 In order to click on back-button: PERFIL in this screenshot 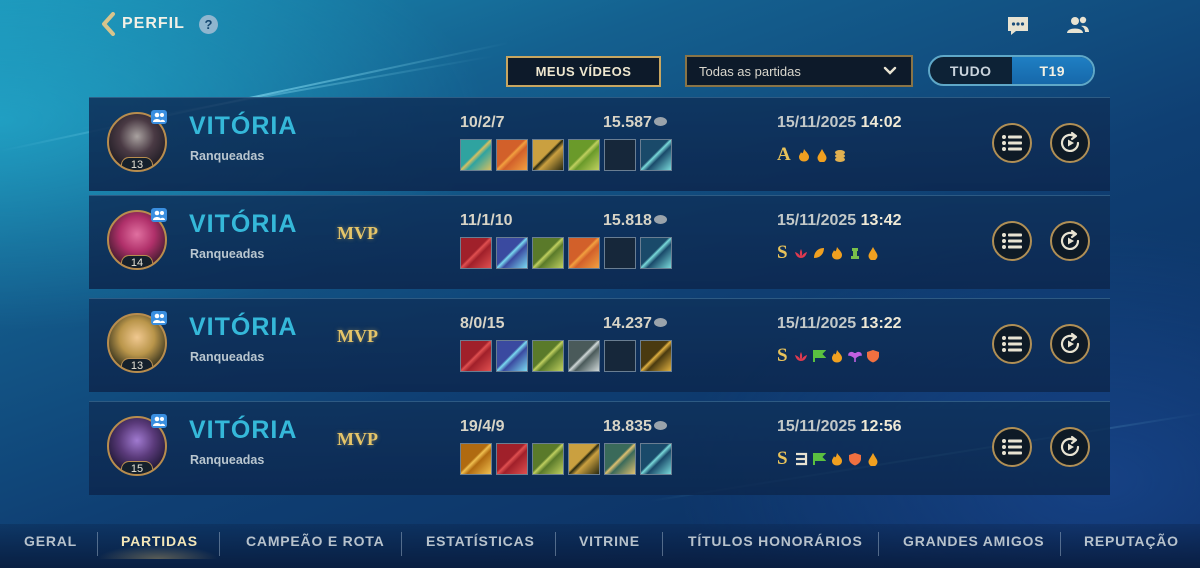, I will do `click(142, 24)`.